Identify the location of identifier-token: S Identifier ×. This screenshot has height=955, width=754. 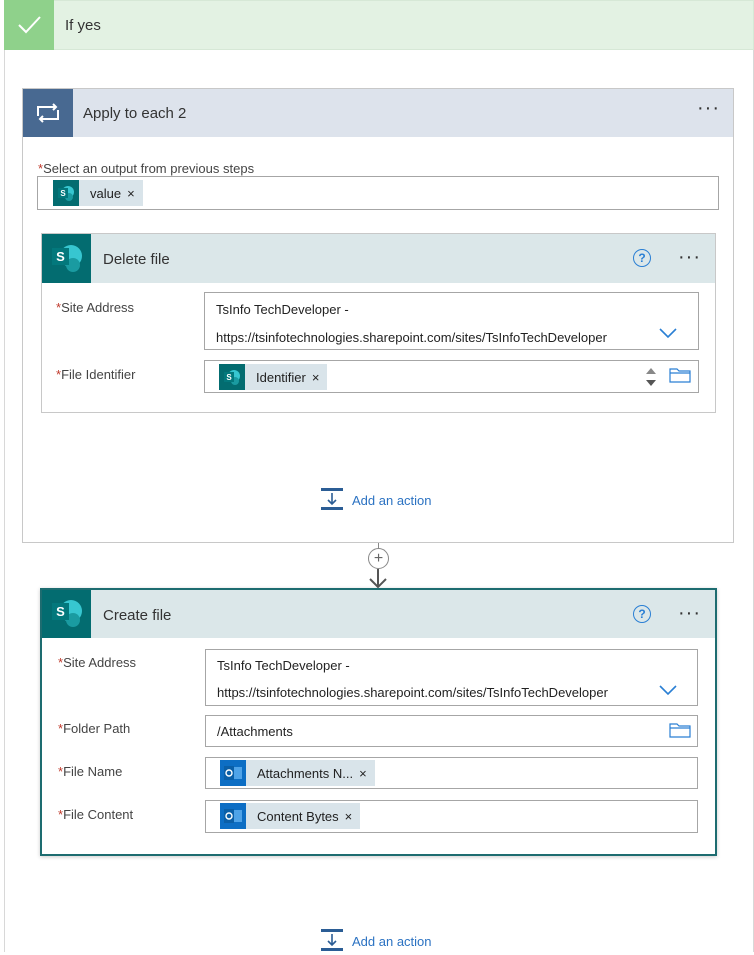
(273, 377).